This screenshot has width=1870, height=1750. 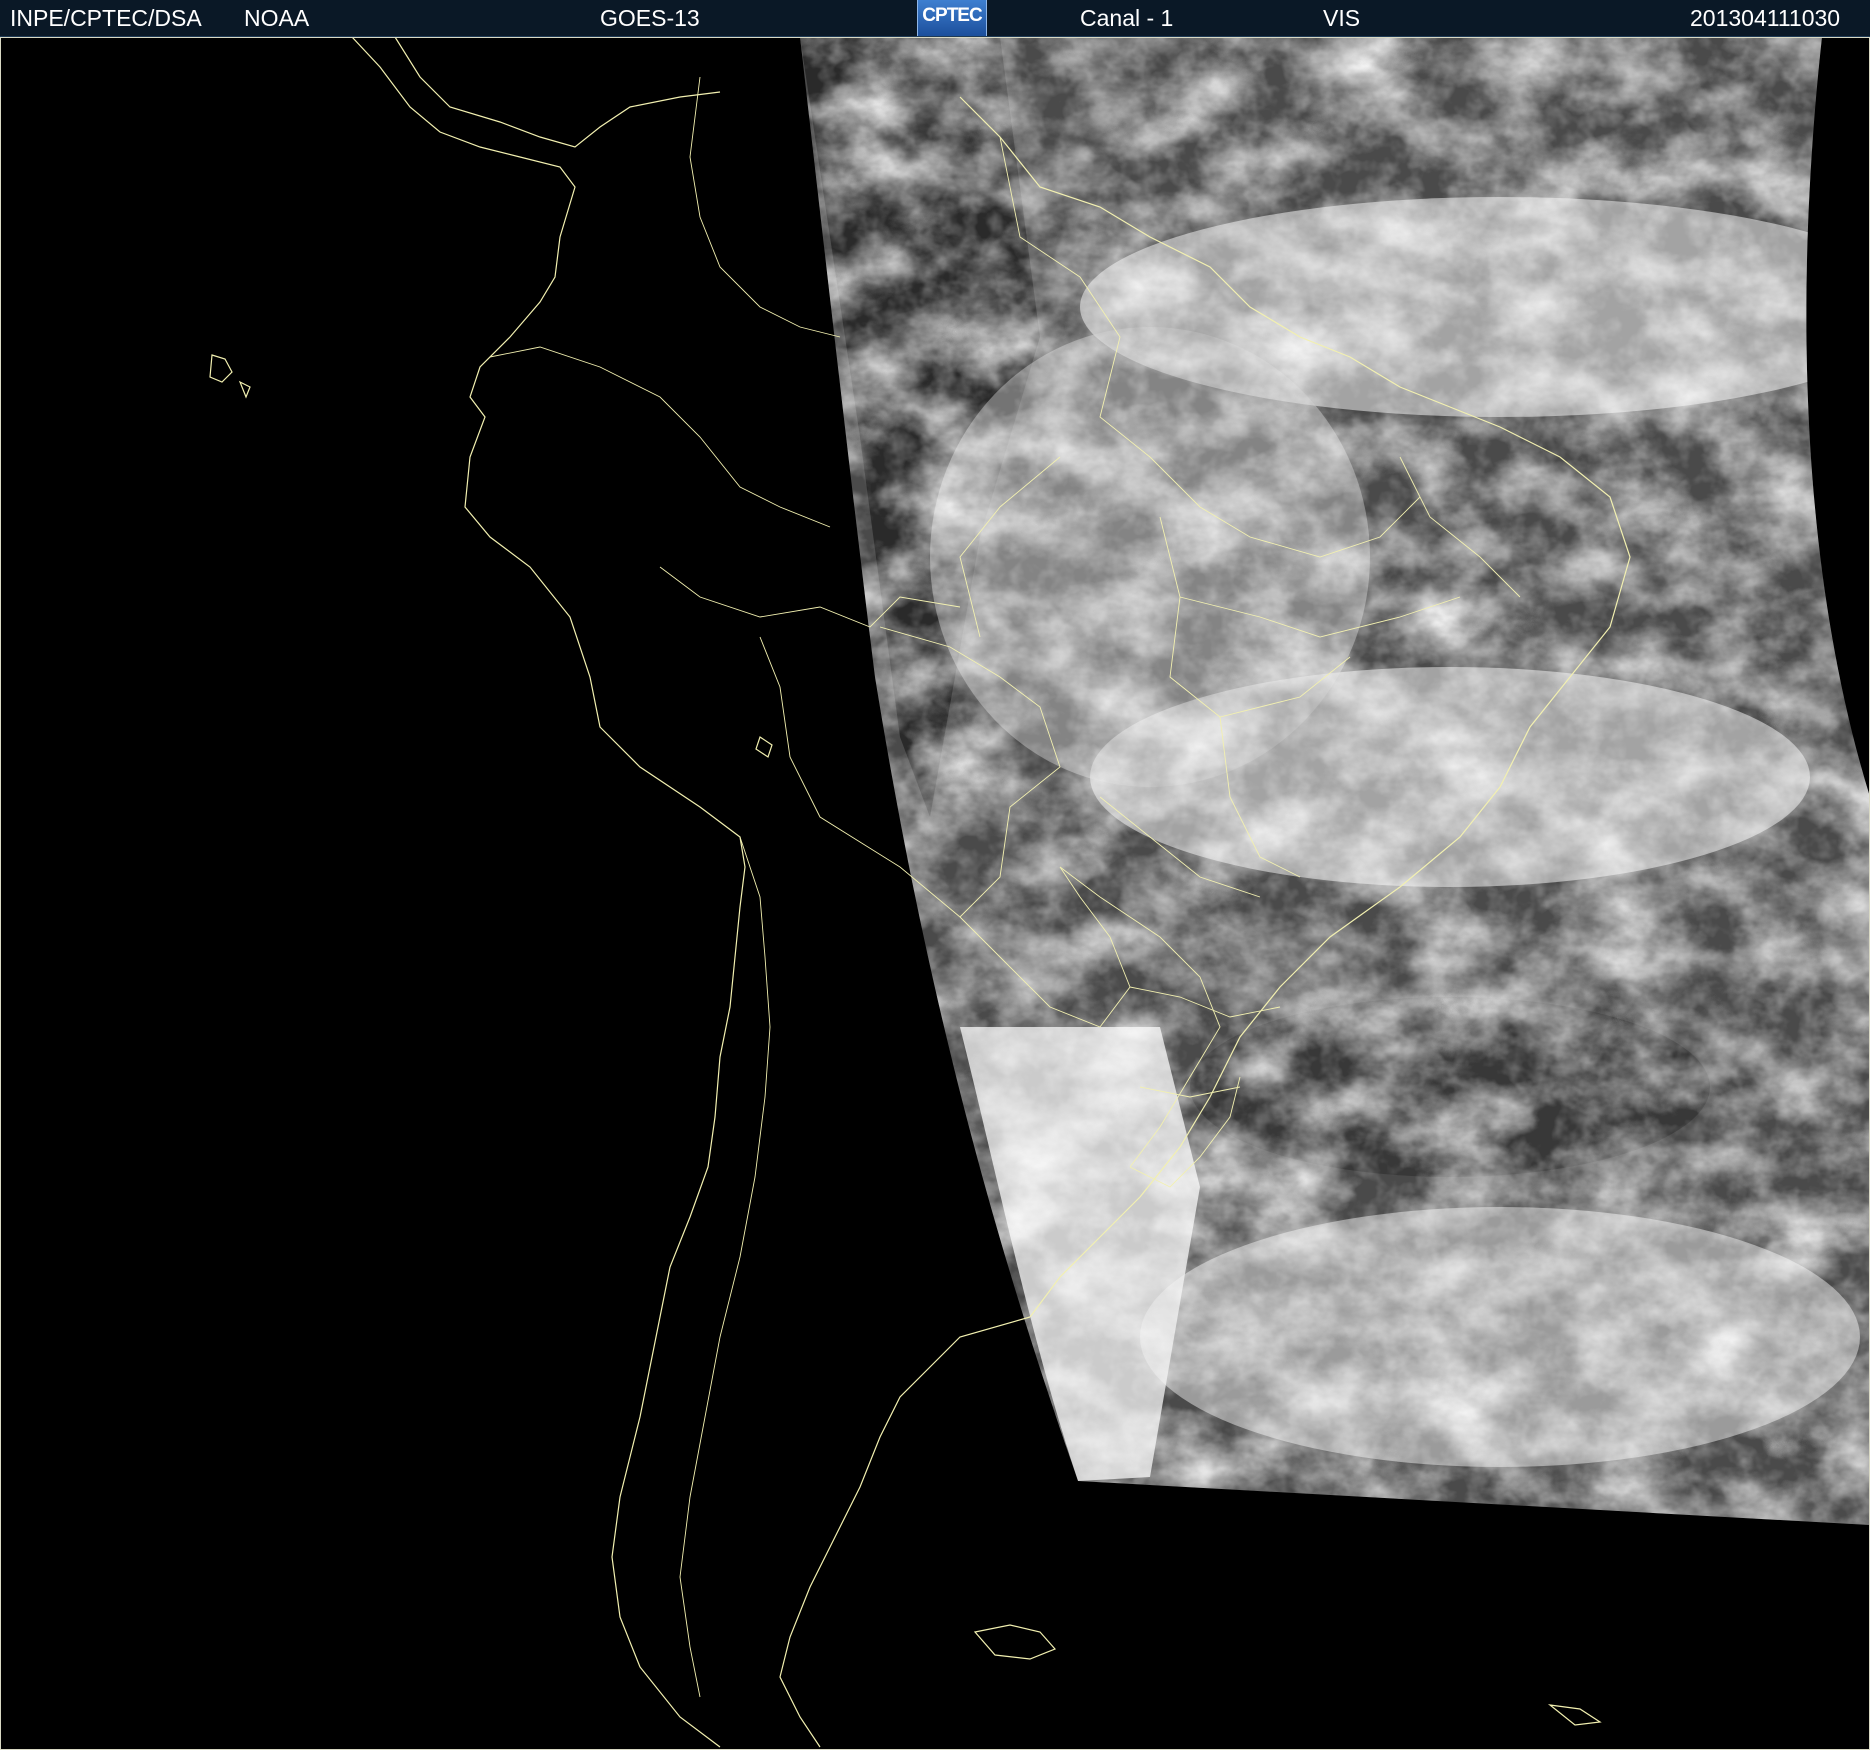 What do you see at coordinates (1765, 18) in the screenshot?
I see `timestamp-label: 201304111030` at bounding box center [1765, 18].